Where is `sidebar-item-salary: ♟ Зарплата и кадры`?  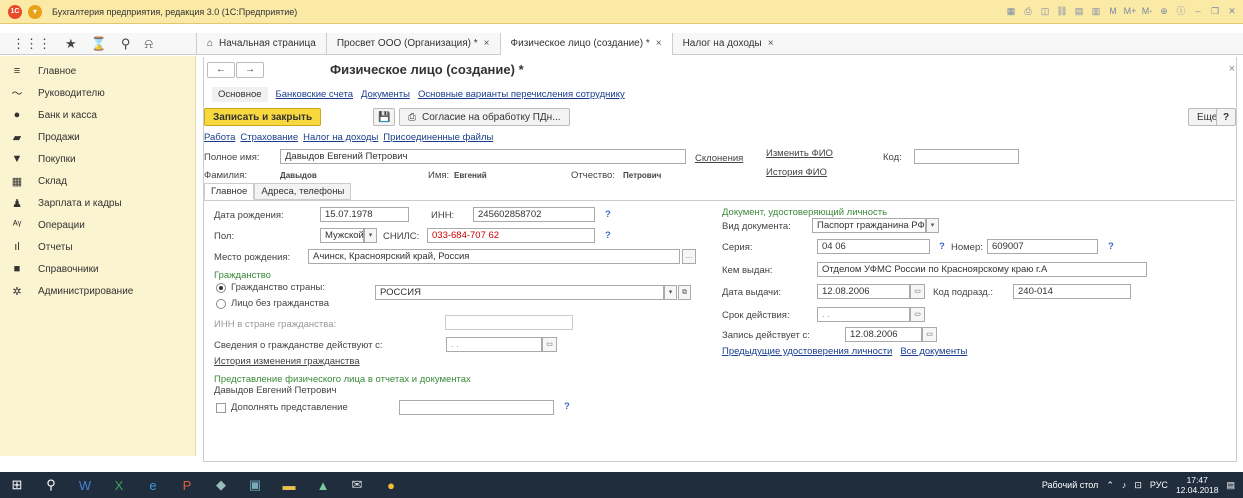 sidebar-item-salary: ♟ Зарплата и кадры is located at coordinates (97, 203).